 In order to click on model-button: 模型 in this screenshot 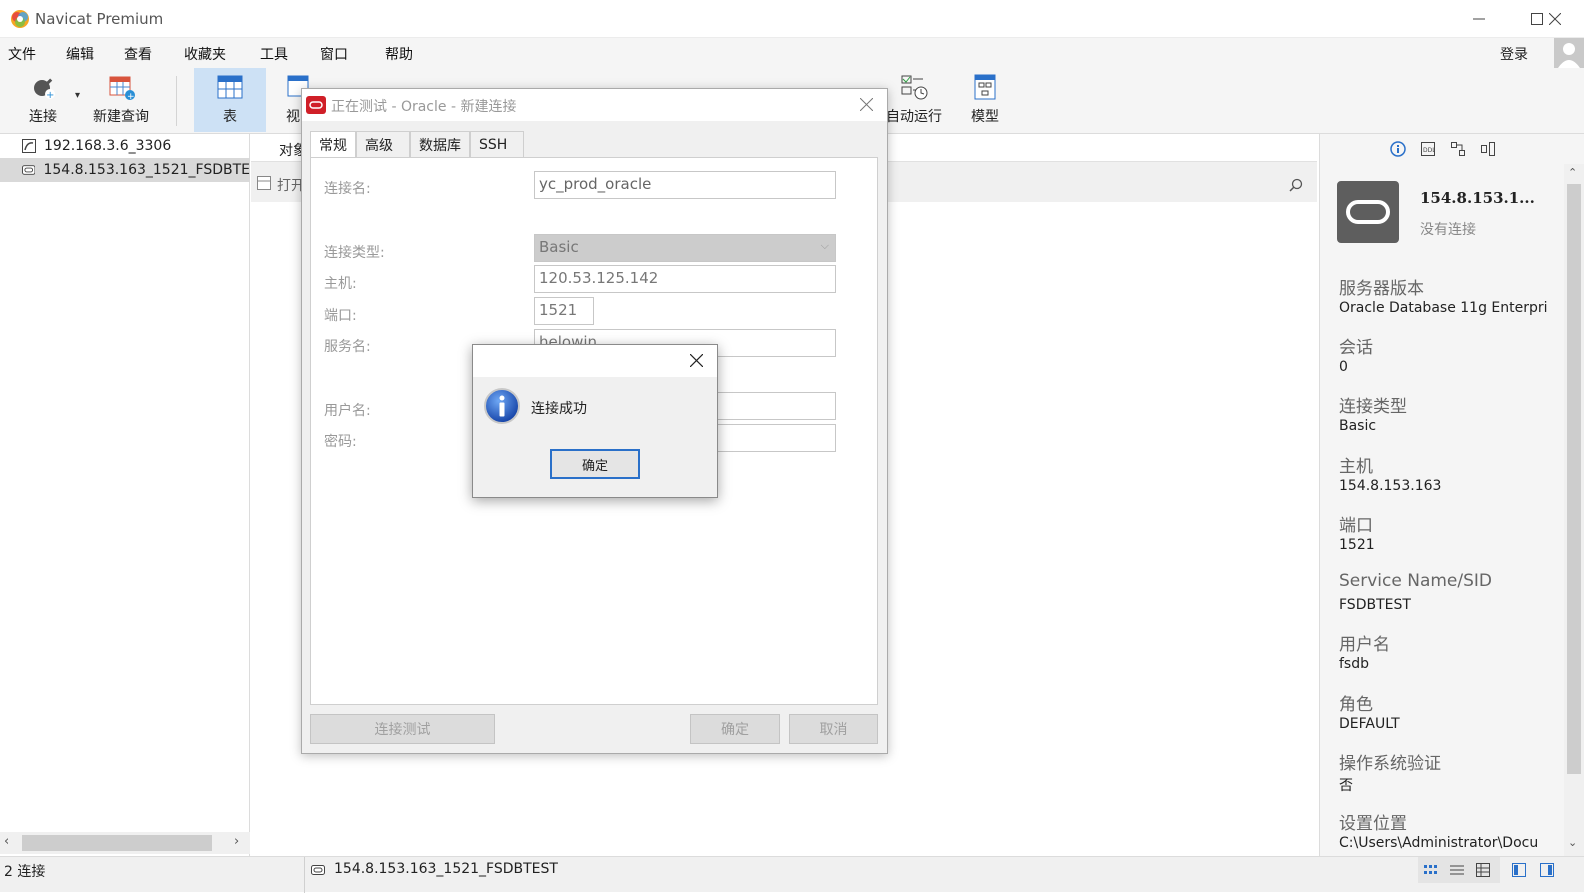, I will do `click(985, 100)`.